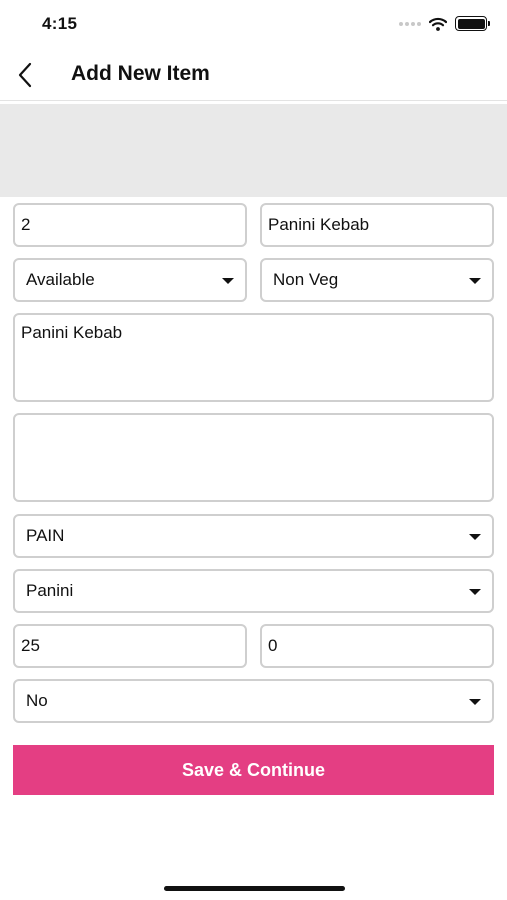 This screenshot has width=507, height=900. What do you see at coordinates (253, 536) in the screenshot?
I see `category-select: PAIN` at bounding box center [253, 536].